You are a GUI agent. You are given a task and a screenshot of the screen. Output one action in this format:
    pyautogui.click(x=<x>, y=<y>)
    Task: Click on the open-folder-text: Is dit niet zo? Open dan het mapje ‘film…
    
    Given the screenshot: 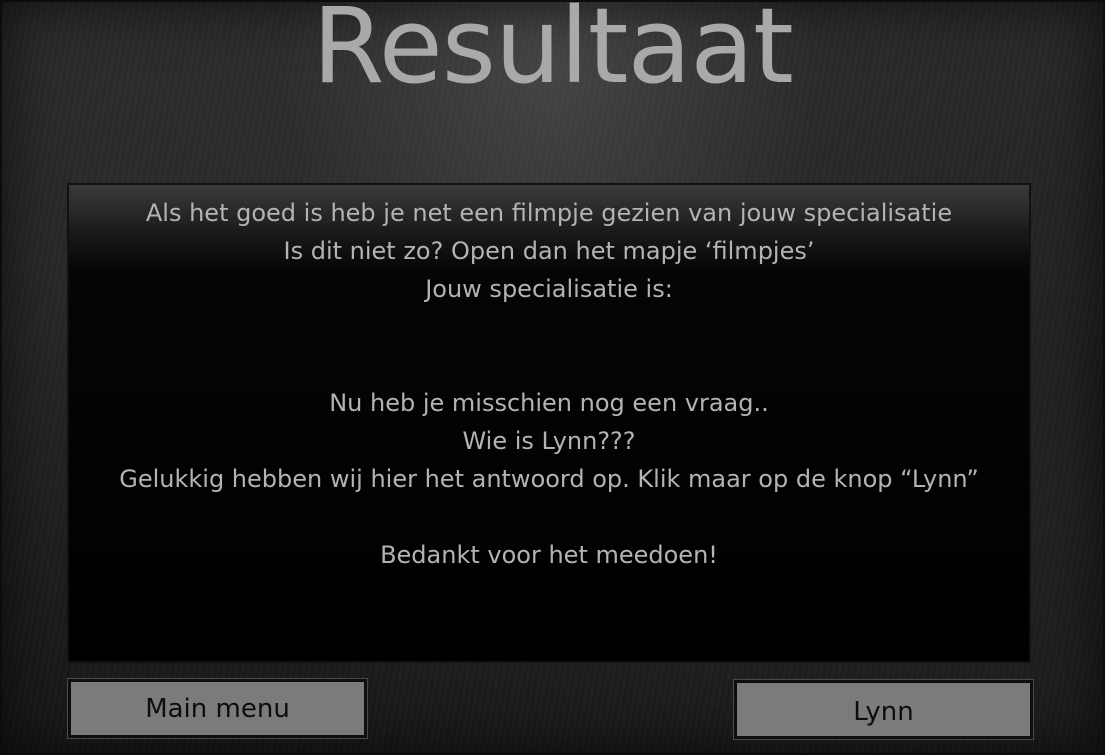 What is the action you would take?
    pyautogui.click(x=549, y=251)
    